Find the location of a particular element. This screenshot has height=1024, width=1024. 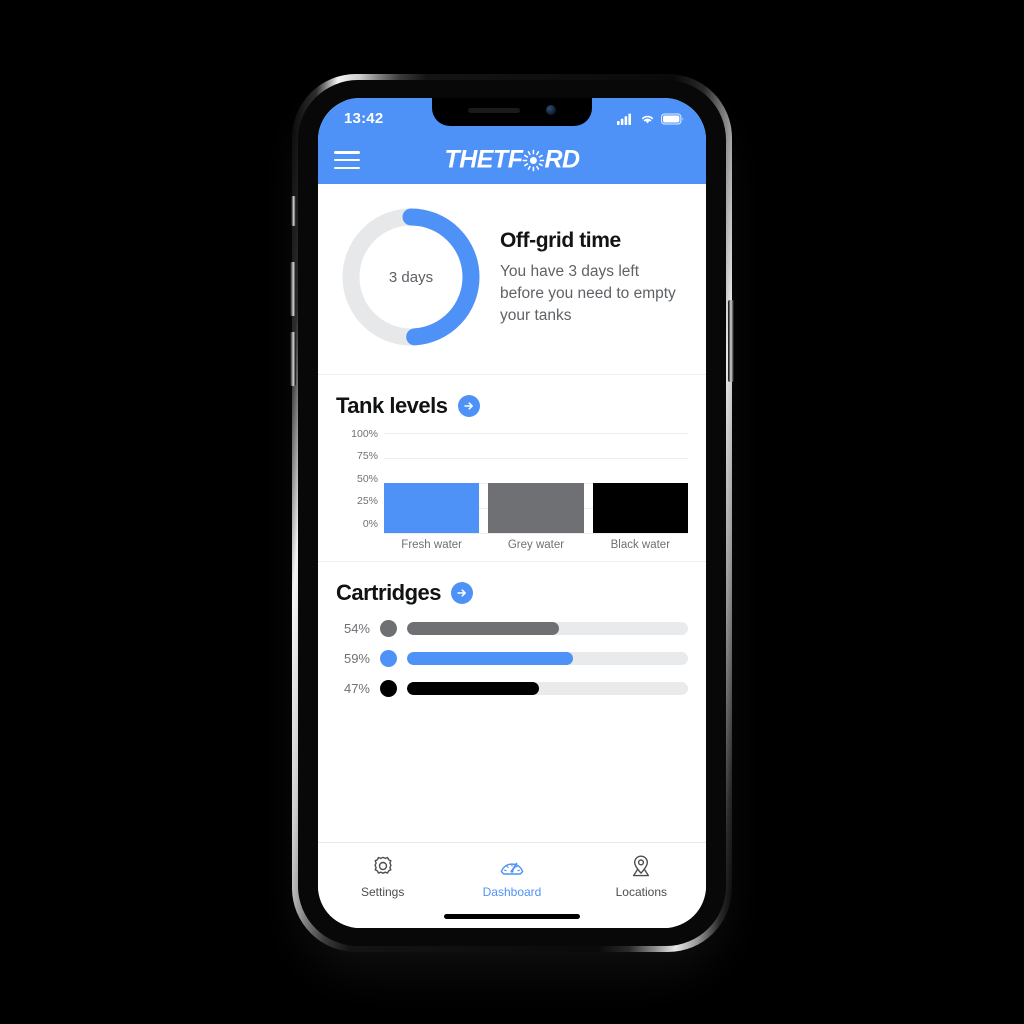

tab-dashboard-label: Dashboard is located at coordinates (512, 892).